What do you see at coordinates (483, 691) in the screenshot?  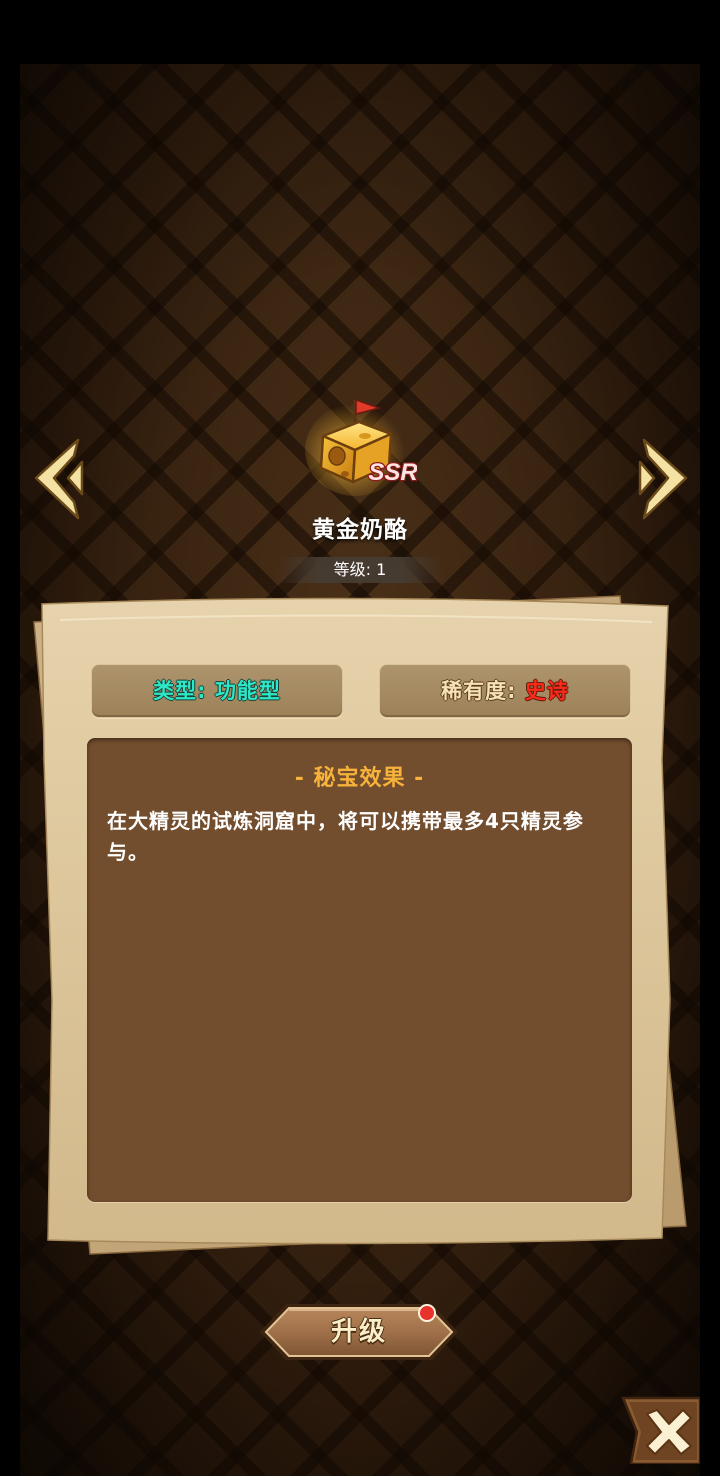 I see `rarity-label: 稀有度:` at bounding box center [483, 691].